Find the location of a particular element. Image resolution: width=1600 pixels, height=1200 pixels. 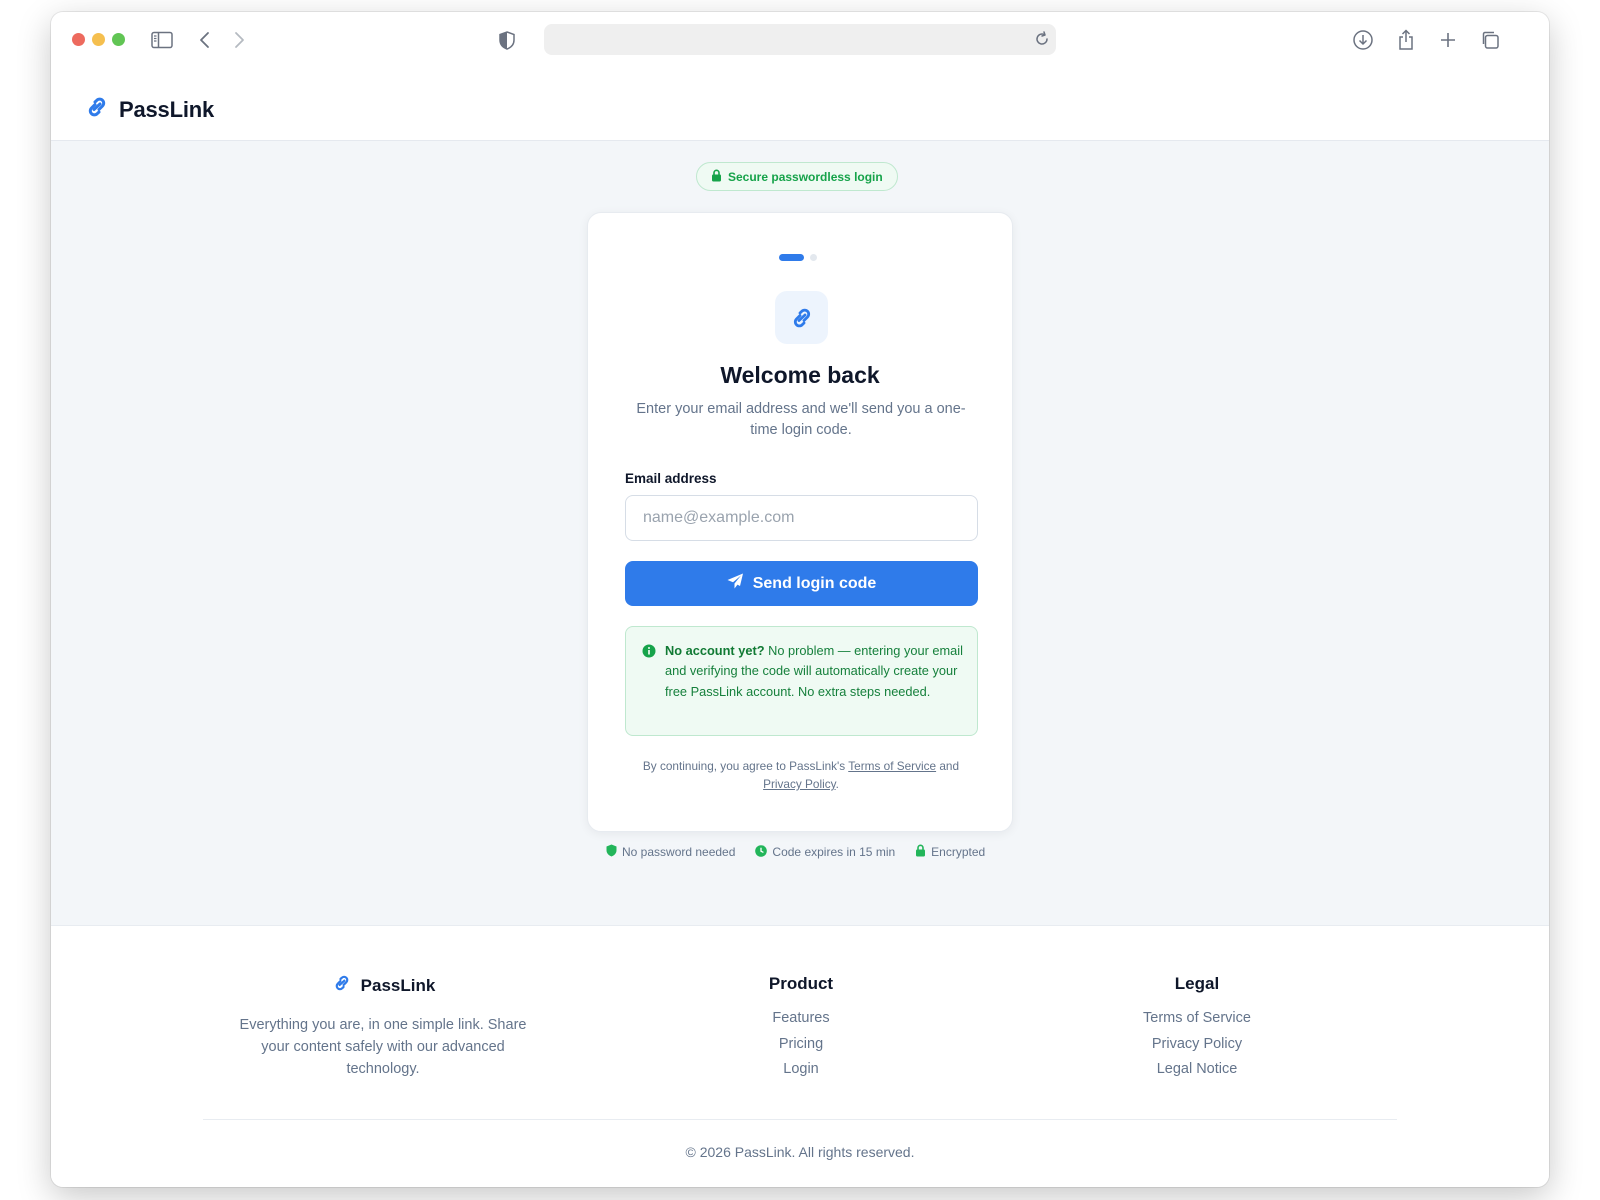

shield-icon is located at coordinates (611, 852).